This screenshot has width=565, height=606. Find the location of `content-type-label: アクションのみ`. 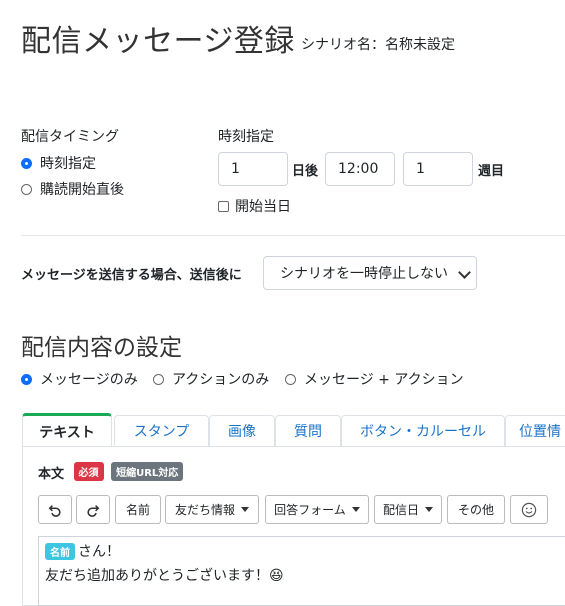

content-type-label: アクションのみ is located at coordinates (221, 380).